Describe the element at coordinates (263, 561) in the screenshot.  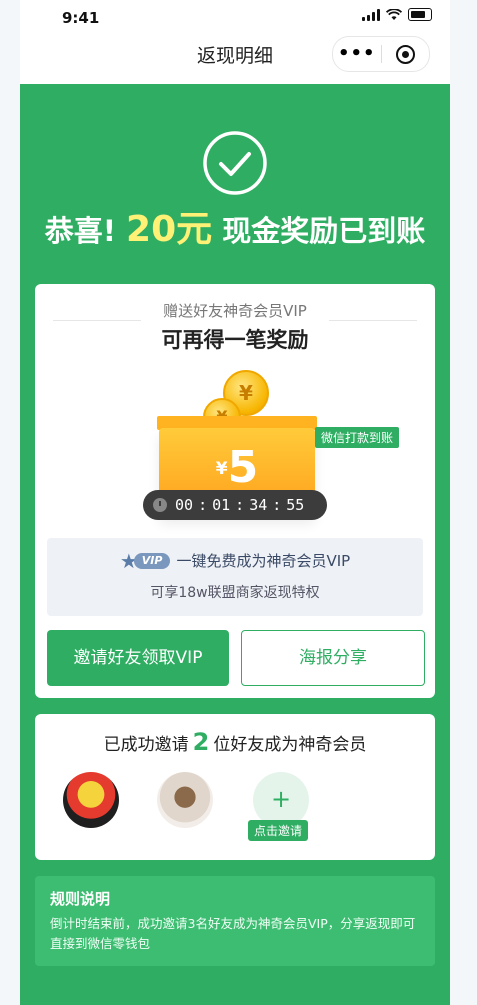
I see `vip-headline: 一键免费成为神奇会员VIP` at that location.